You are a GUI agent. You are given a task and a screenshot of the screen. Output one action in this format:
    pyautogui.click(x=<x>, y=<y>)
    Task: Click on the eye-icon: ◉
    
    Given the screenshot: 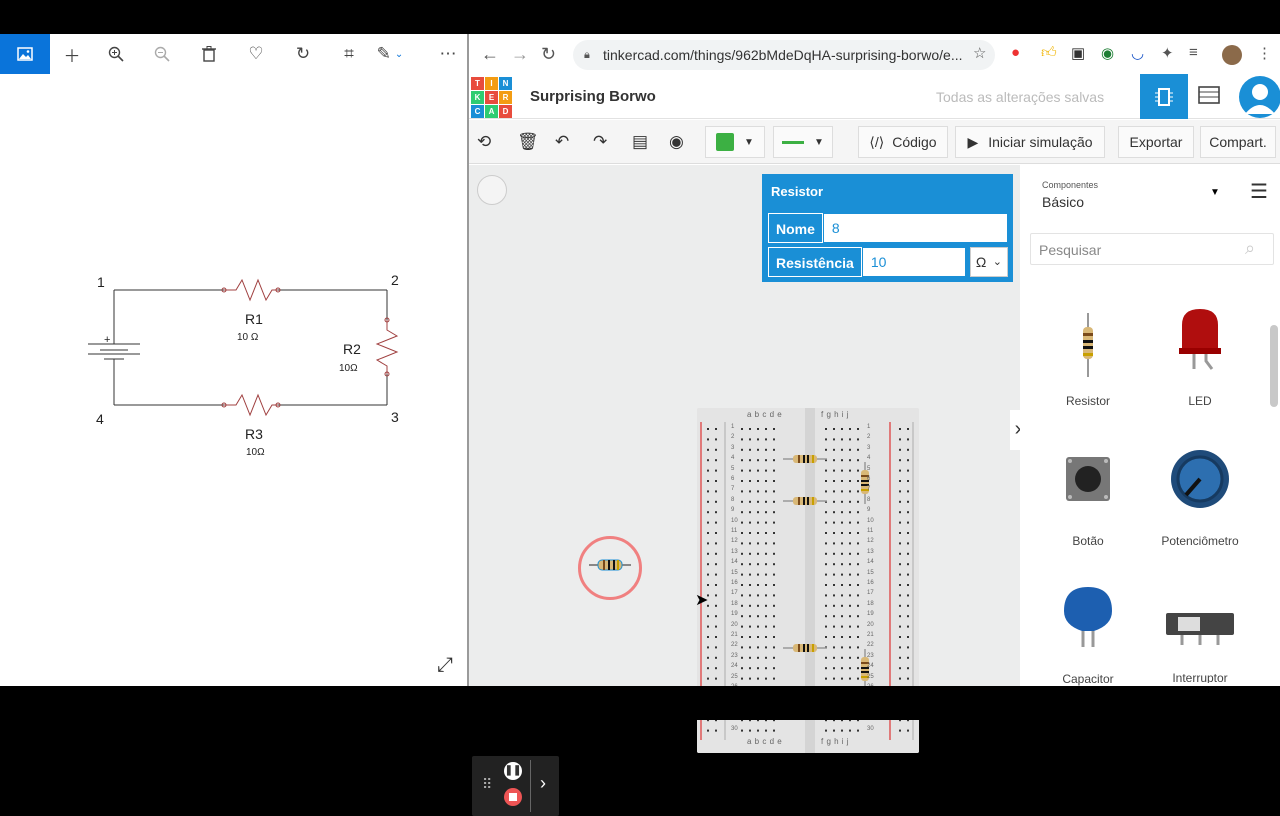 What is the action you would take?
    pyautogui.click(x=676, y=142)
    